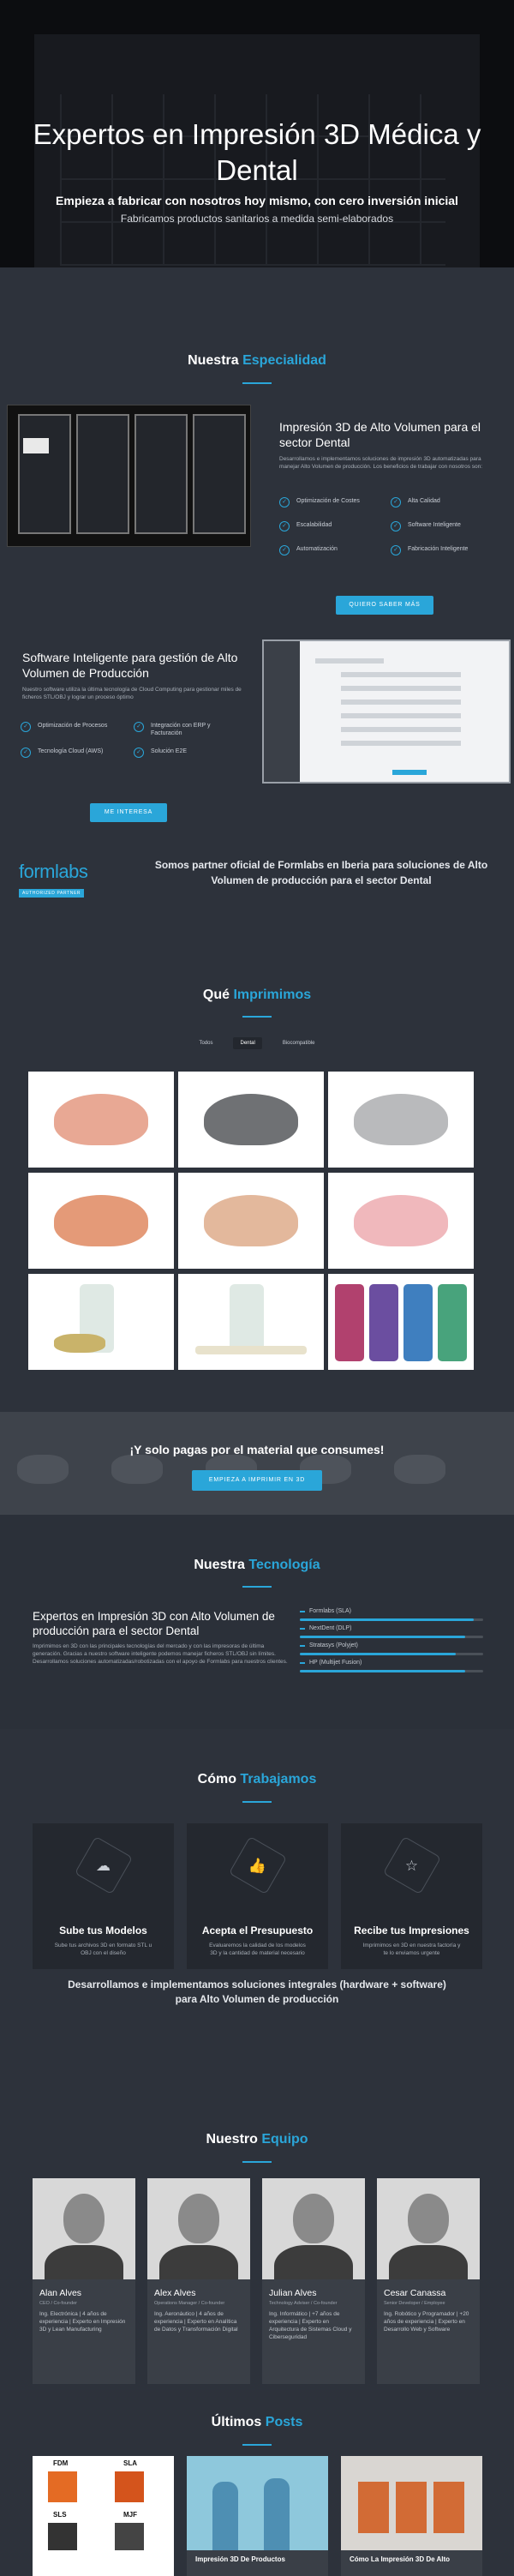  I want to click on filter-dental: Dental, so click(248, 1043).